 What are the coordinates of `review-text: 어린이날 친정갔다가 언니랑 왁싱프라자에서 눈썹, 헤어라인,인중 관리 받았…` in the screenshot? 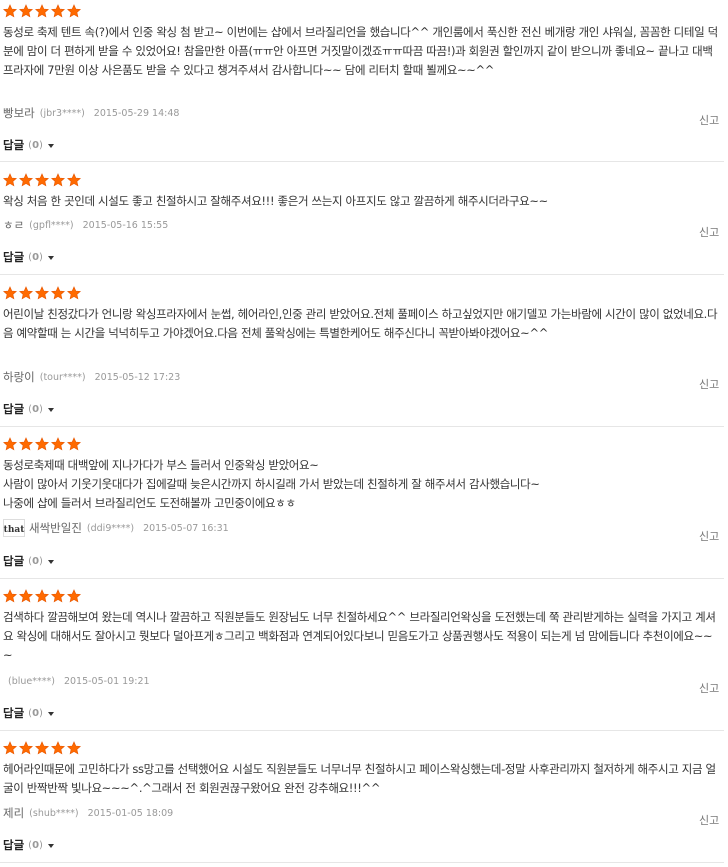 It's located at (360, 323).